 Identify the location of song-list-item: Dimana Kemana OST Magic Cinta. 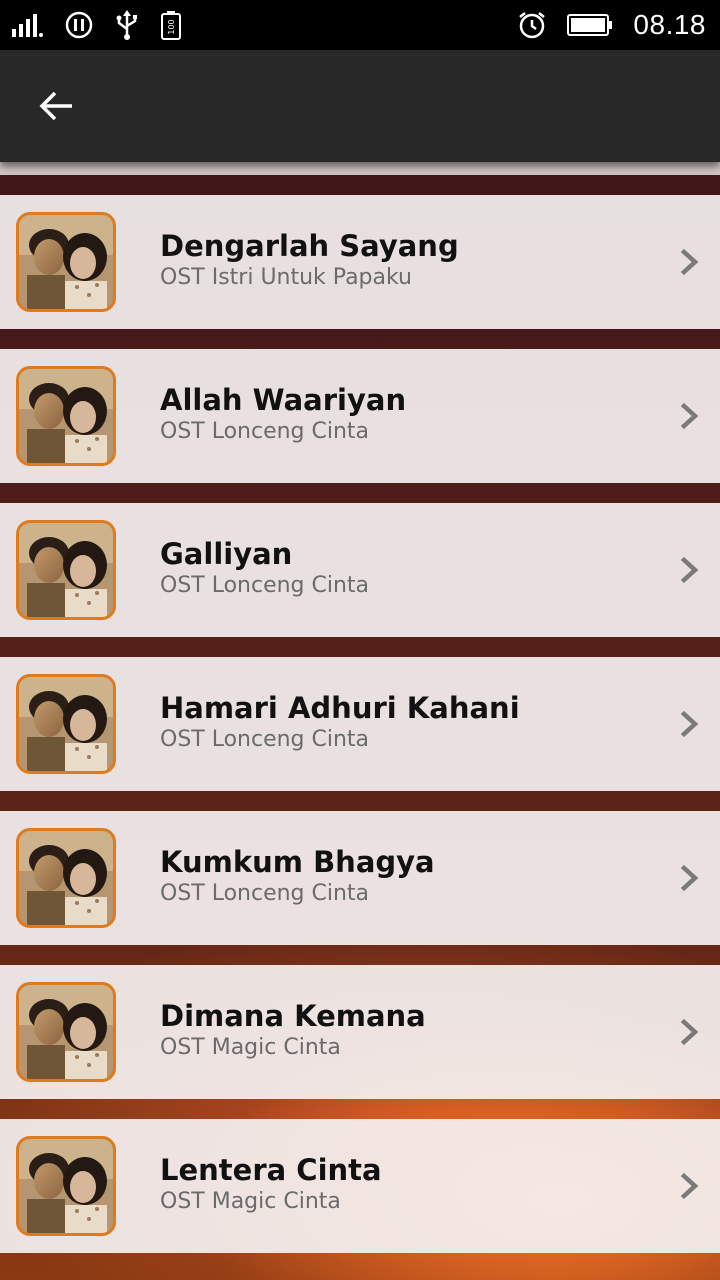
(360, 1032).